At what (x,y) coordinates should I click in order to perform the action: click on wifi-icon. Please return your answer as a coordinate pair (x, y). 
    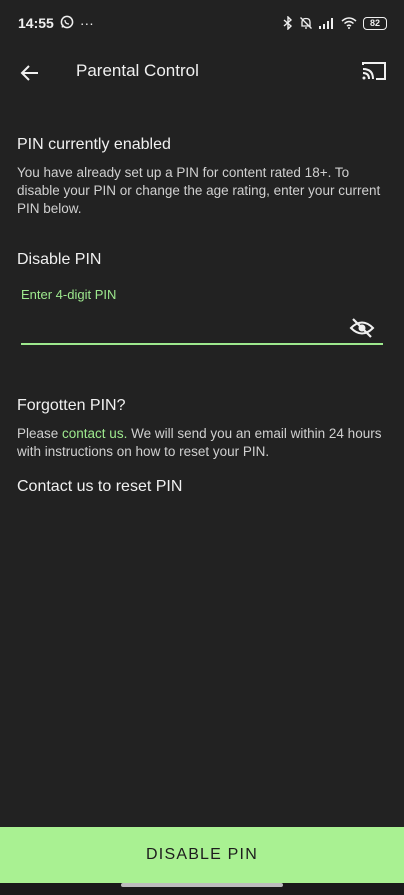
    Looking at the image, I should click on (349, 23).